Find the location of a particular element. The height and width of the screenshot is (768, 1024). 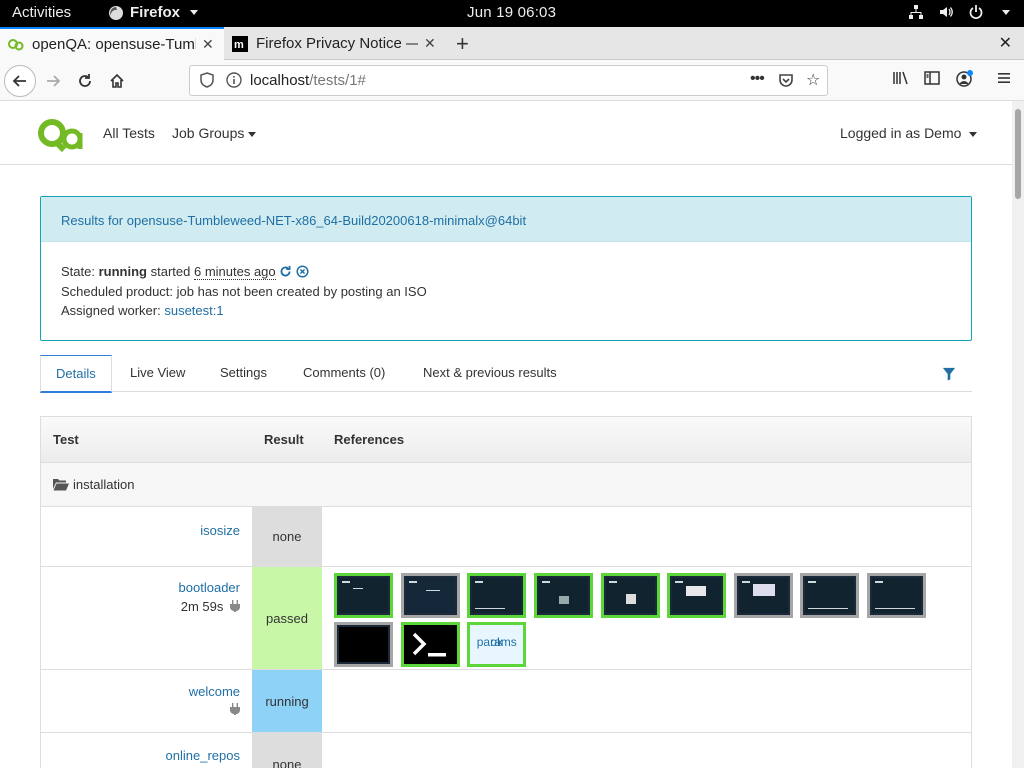

test-link-online-repos: online_repos is located at coordinates (203, 755).